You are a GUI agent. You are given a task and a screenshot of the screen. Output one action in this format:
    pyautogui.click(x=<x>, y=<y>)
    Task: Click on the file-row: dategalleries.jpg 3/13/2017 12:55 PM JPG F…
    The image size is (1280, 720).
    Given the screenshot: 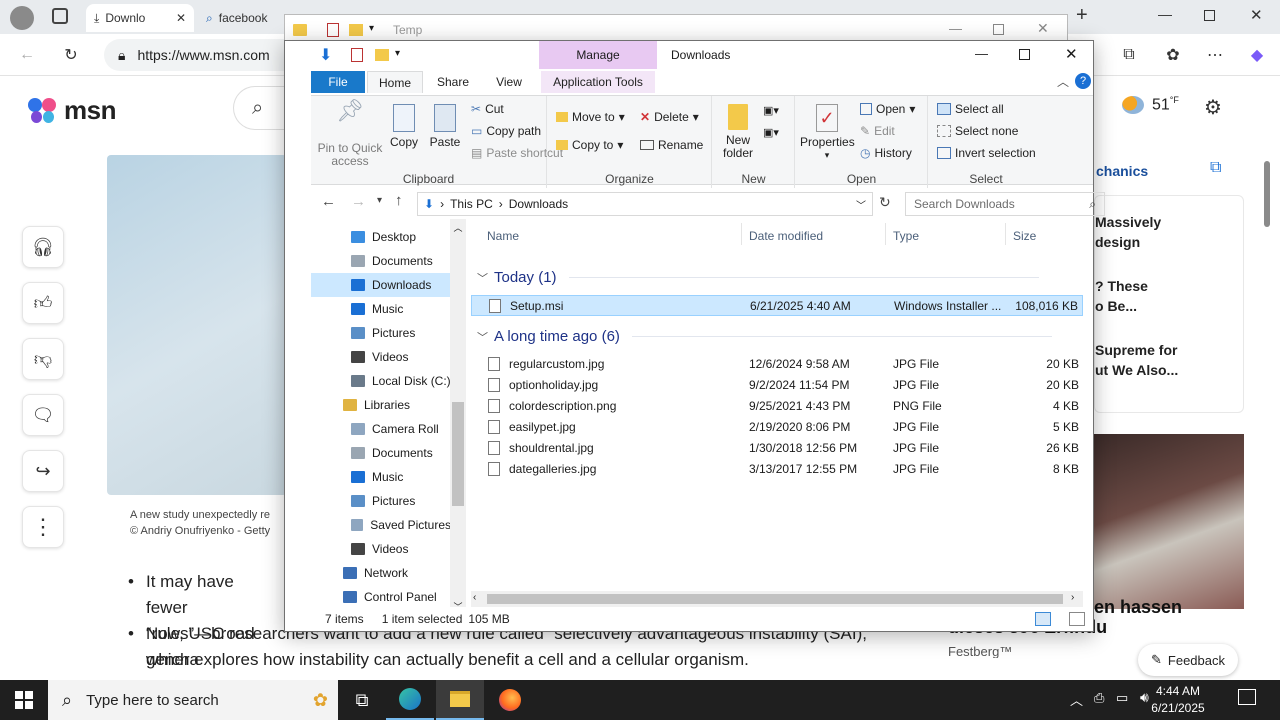 What is the action you would take?
    pyautogui.click(x=777, y=469)
    